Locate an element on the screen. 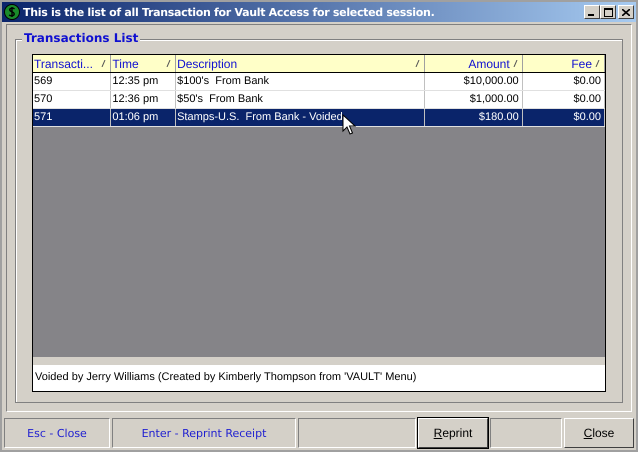 This screenshot has height=452, width=638. table-cell: $50's From Bank is located at coordinates (300, 99).